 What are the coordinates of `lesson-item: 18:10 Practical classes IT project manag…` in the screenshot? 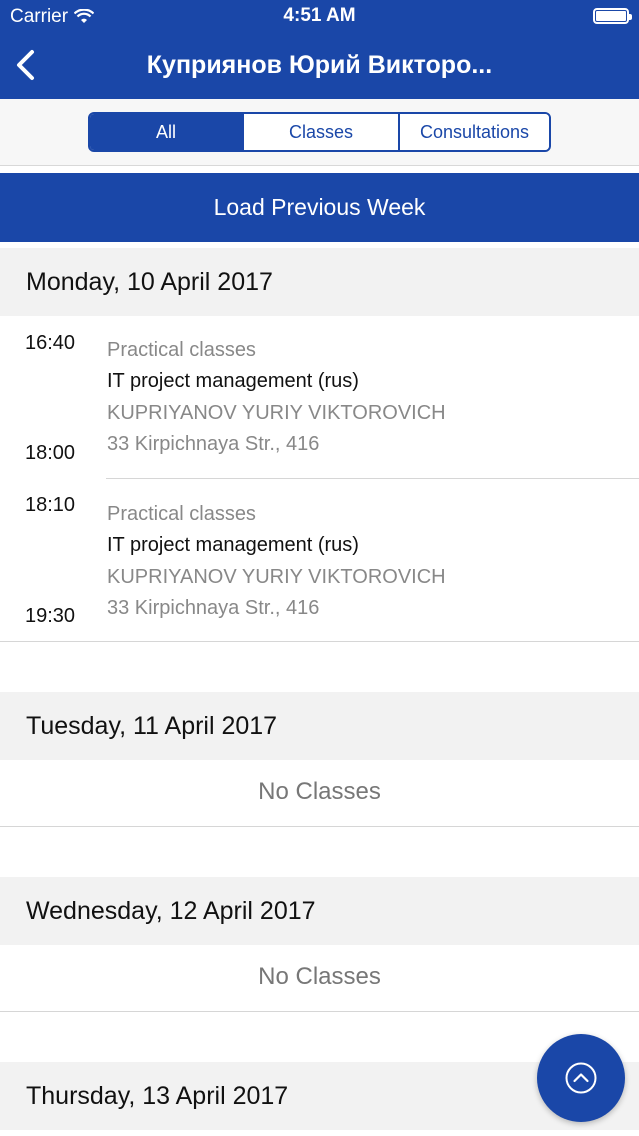 It's located at (319, 560).